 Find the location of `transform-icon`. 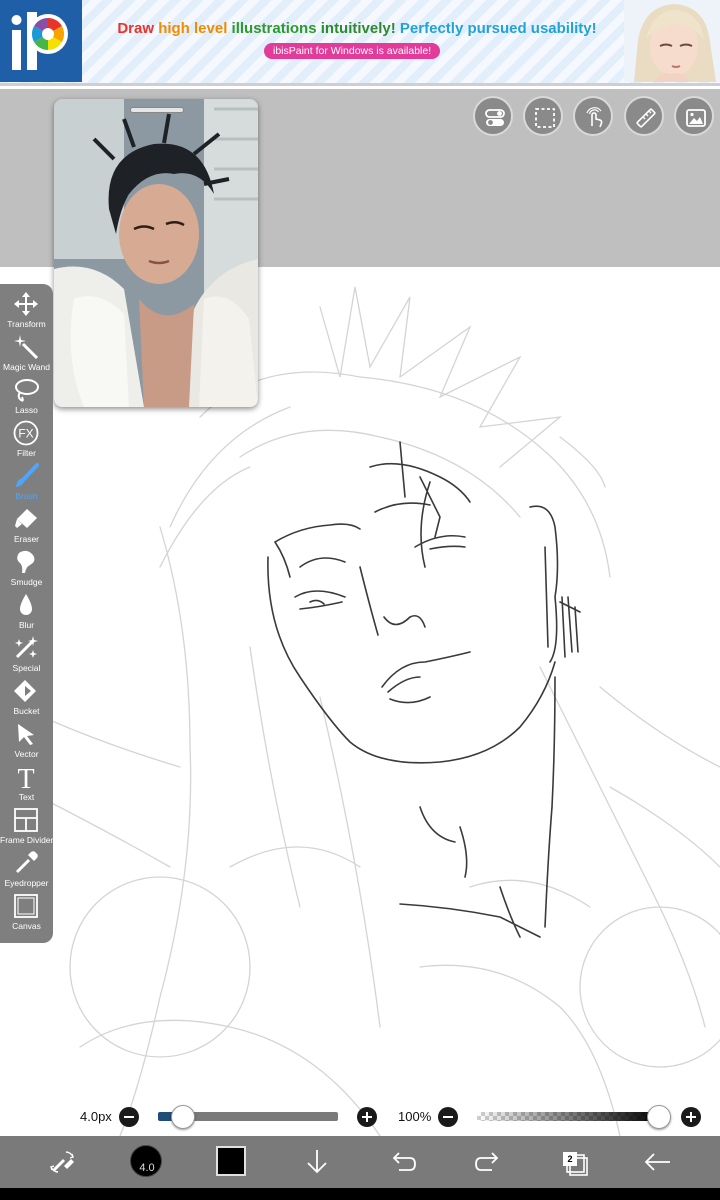

transform-icon is located at coordinates (26, 304).